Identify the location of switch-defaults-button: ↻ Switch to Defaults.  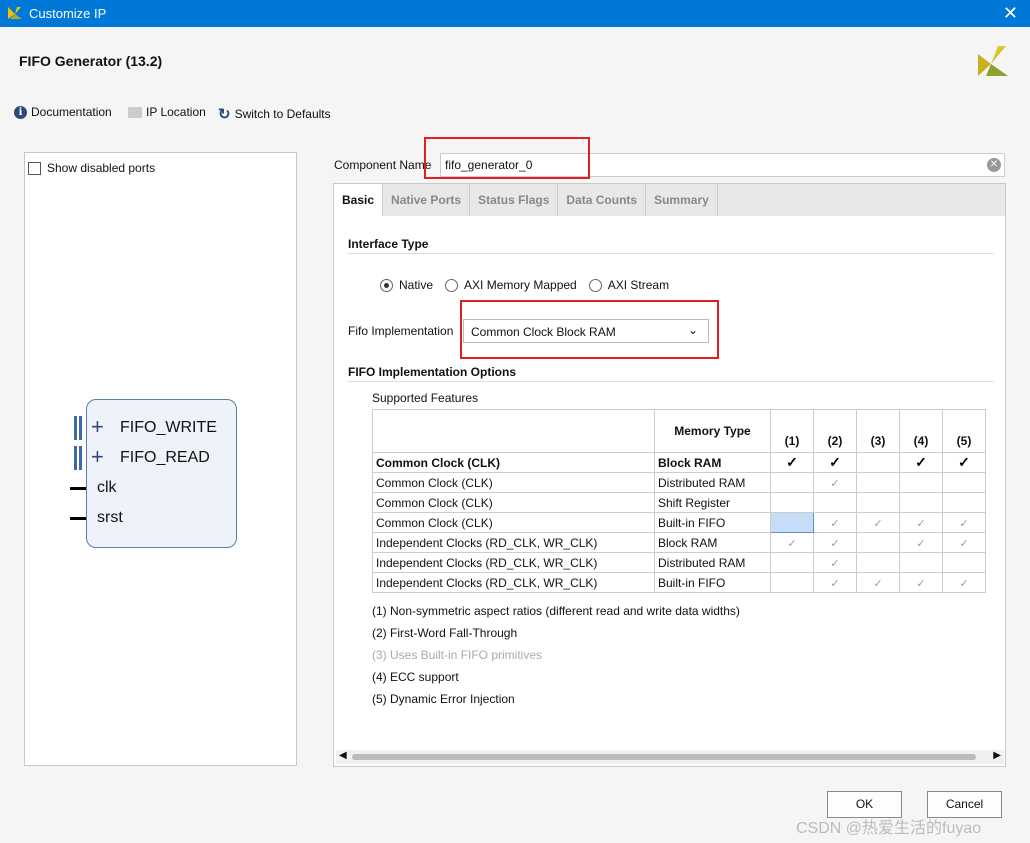
(274, 114).